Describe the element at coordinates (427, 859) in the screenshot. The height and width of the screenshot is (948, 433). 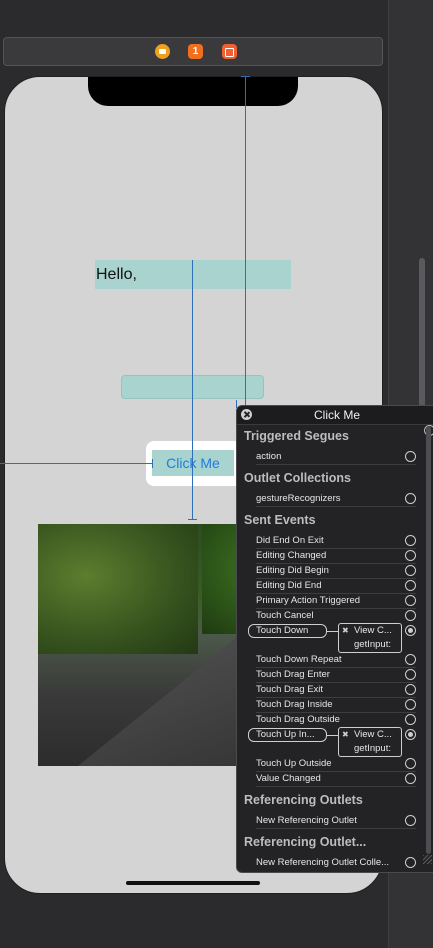
I see `resize-handle` at that location.